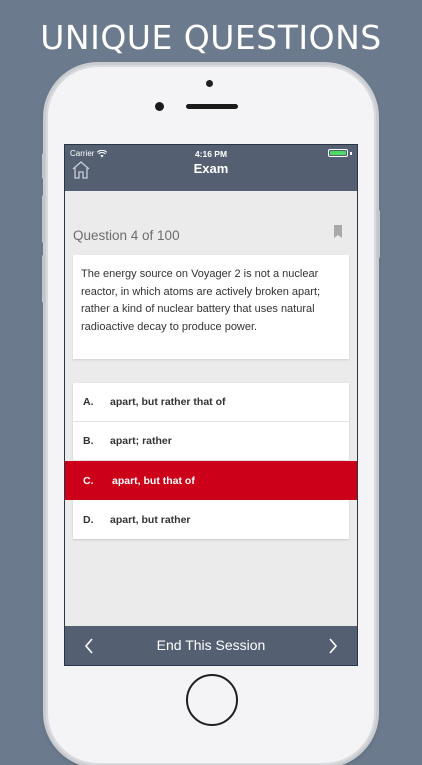  Describe the element at coordinates (43, 166) in the screenshot. I see `phone-mute-switch` at that location.